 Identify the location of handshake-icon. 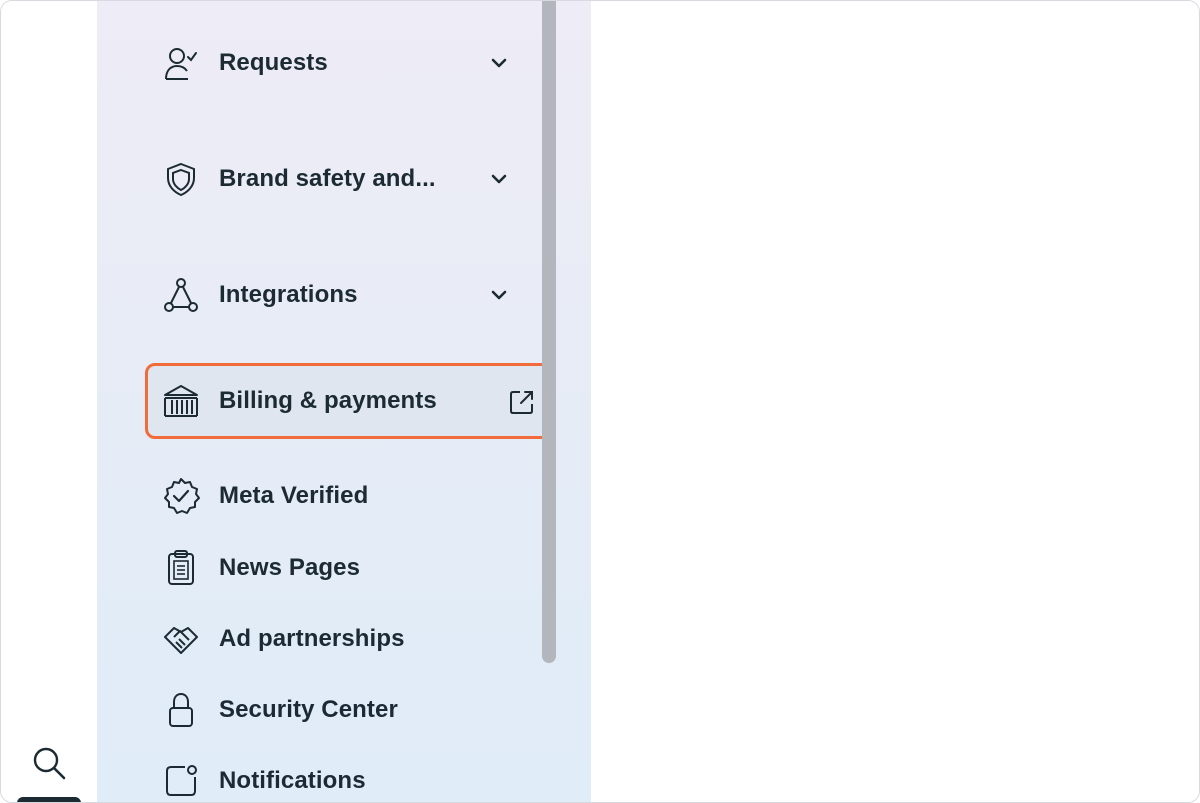
(181, 639).